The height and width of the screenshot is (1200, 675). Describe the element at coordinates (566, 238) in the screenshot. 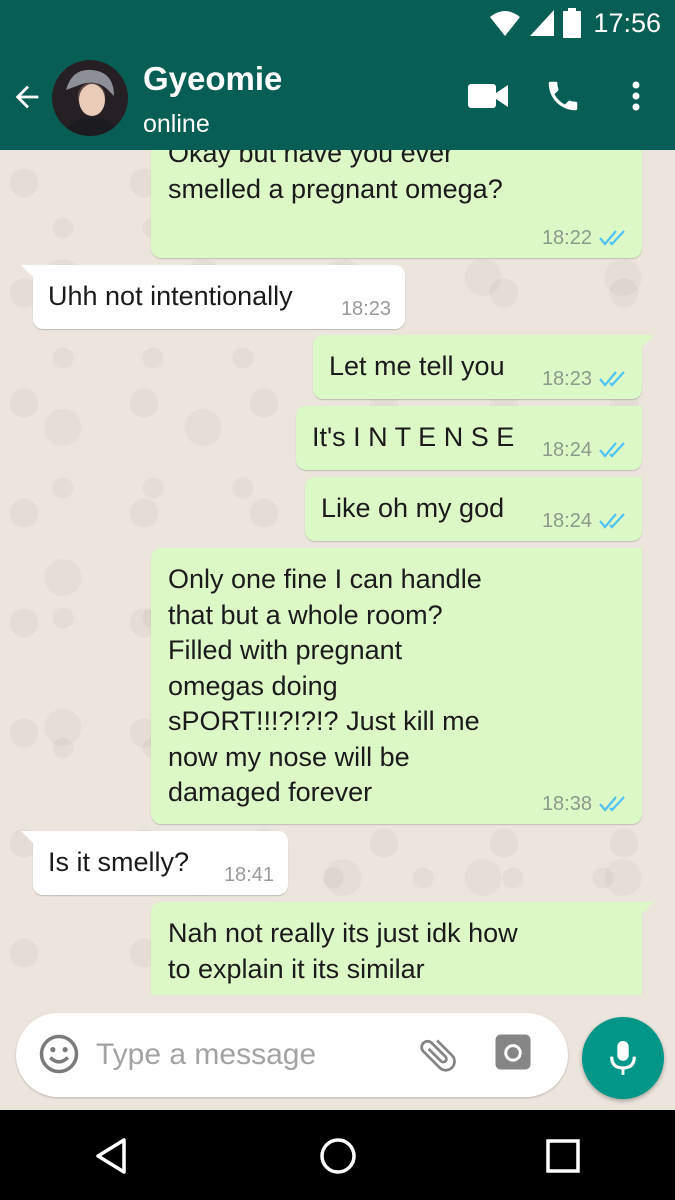

I see `message-time: 18:22` at that location.